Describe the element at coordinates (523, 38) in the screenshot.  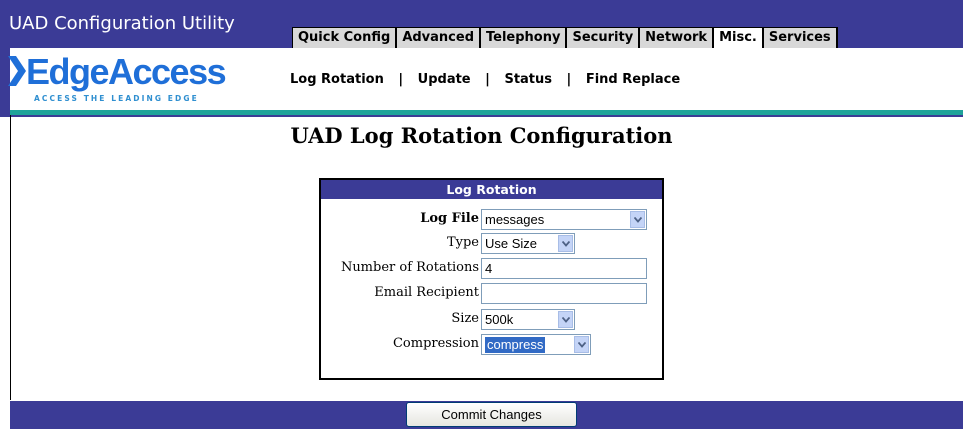
I see `tab-telephony: Telephony` at that location.